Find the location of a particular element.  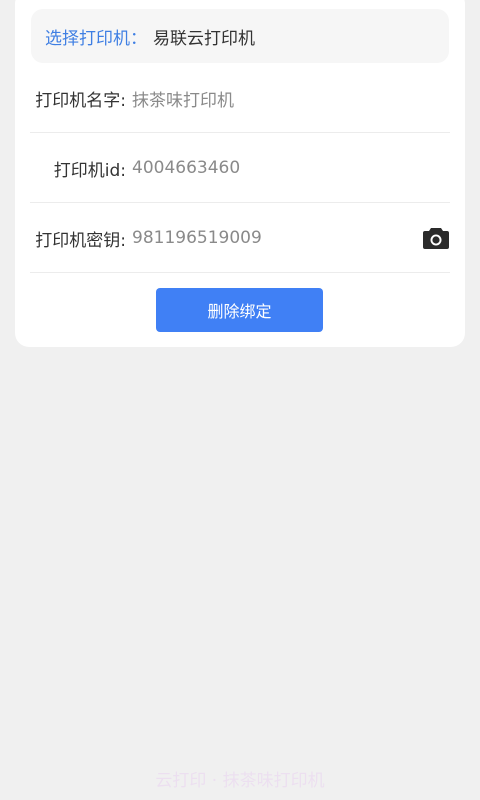

printer-key-label: 打印机密钥: is located at coordinates (80, 240).